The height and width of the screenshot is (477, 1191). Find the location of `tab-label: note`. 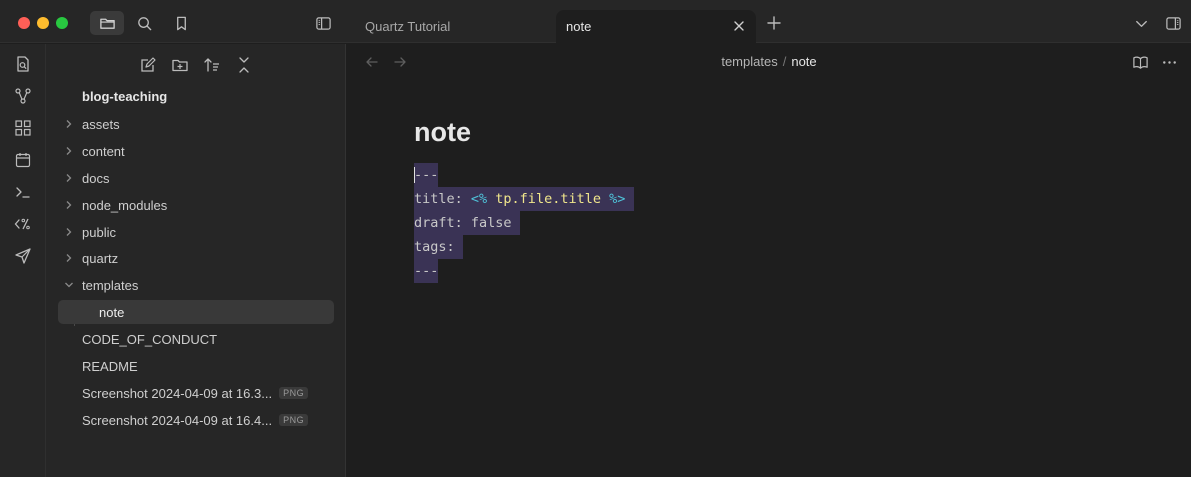

tab-label: note is located at coordinates (579, 26).